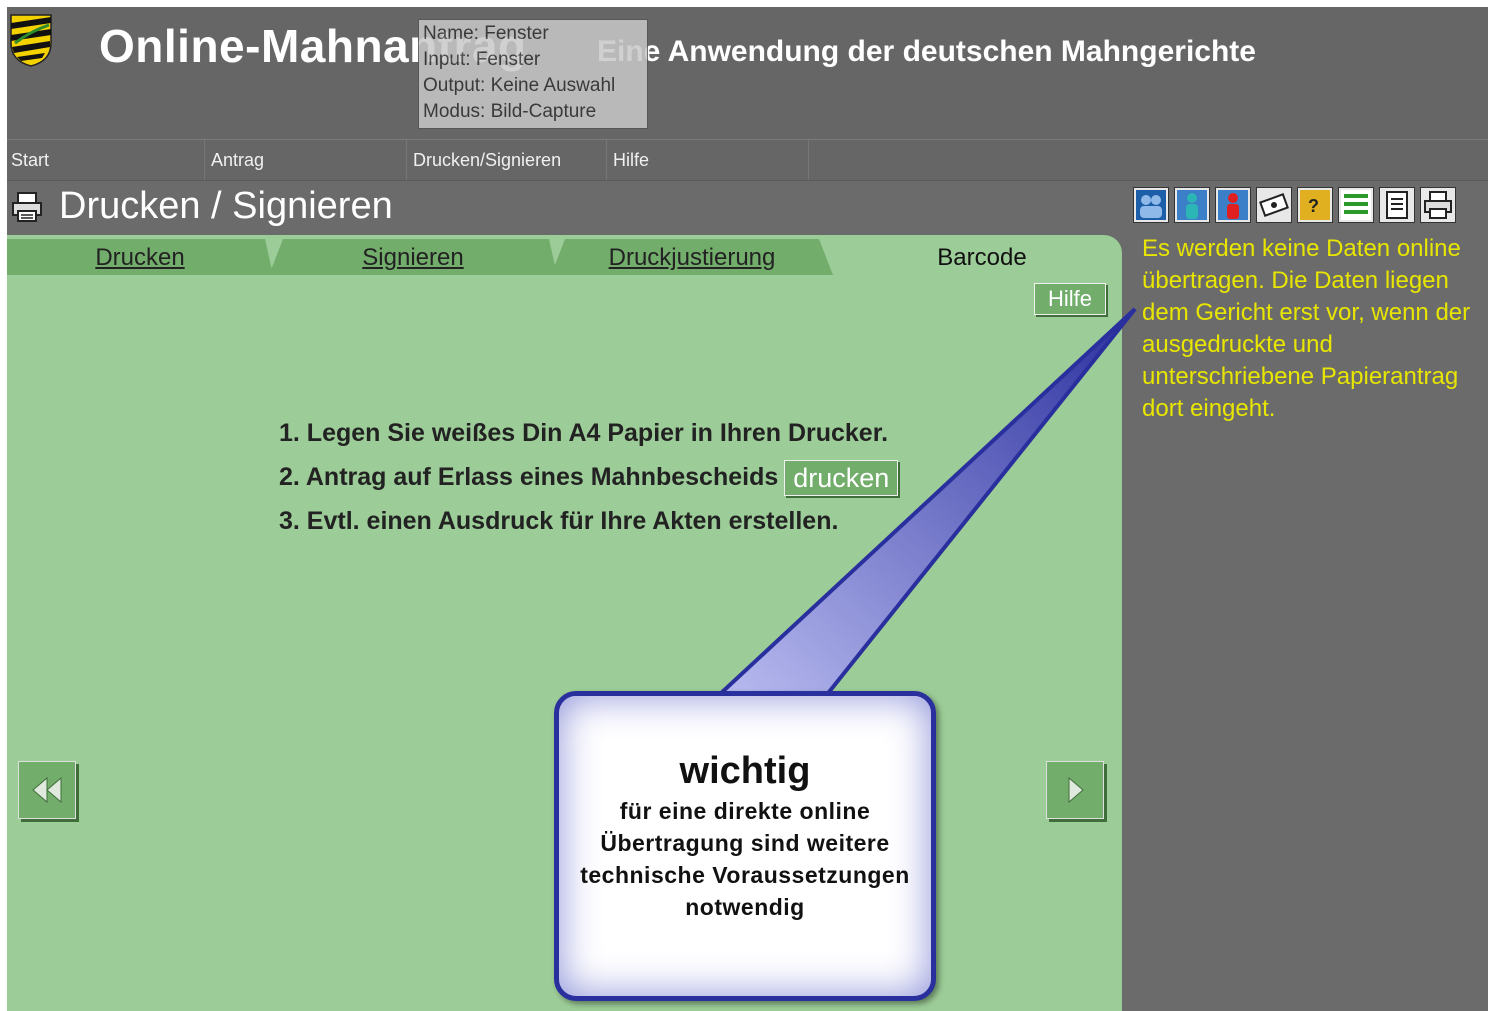 The image size is (1488, 1011). Describe the element at coordinates (982, 257) in the screenshot. I see `tab-barcode: Barcode` at that location.